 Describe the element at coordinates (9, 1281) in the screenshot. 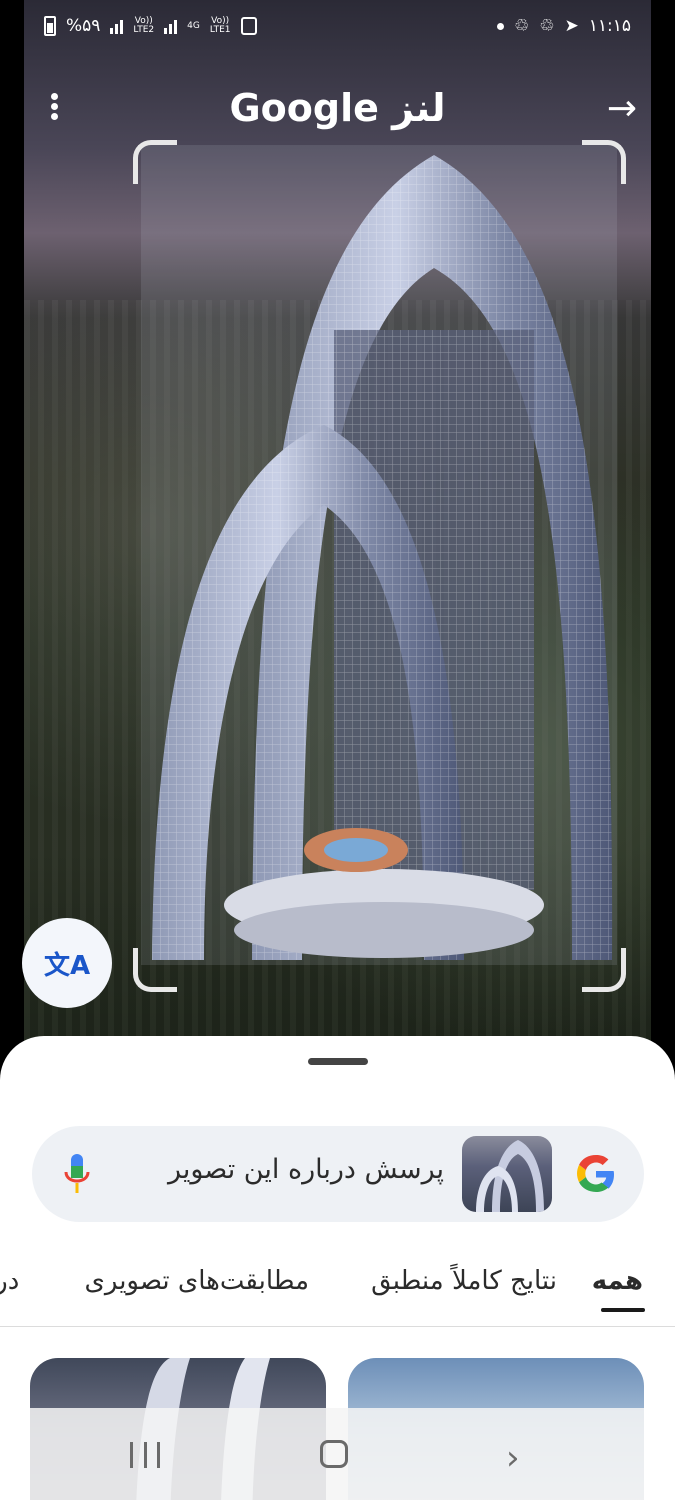

I see `tab-about: دربا` at that location.